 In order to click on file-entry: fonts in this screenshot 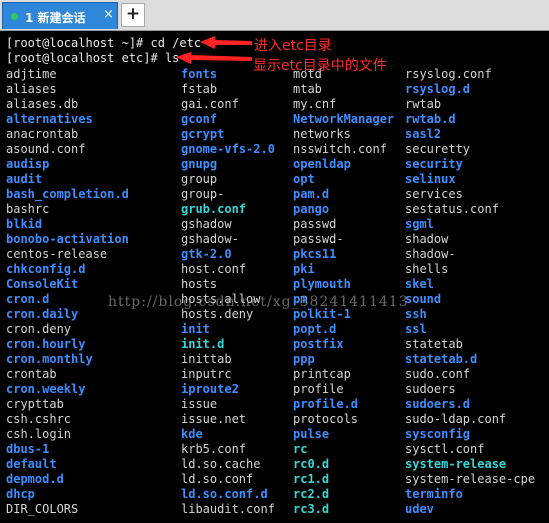, I will do `click(199, 74)`.